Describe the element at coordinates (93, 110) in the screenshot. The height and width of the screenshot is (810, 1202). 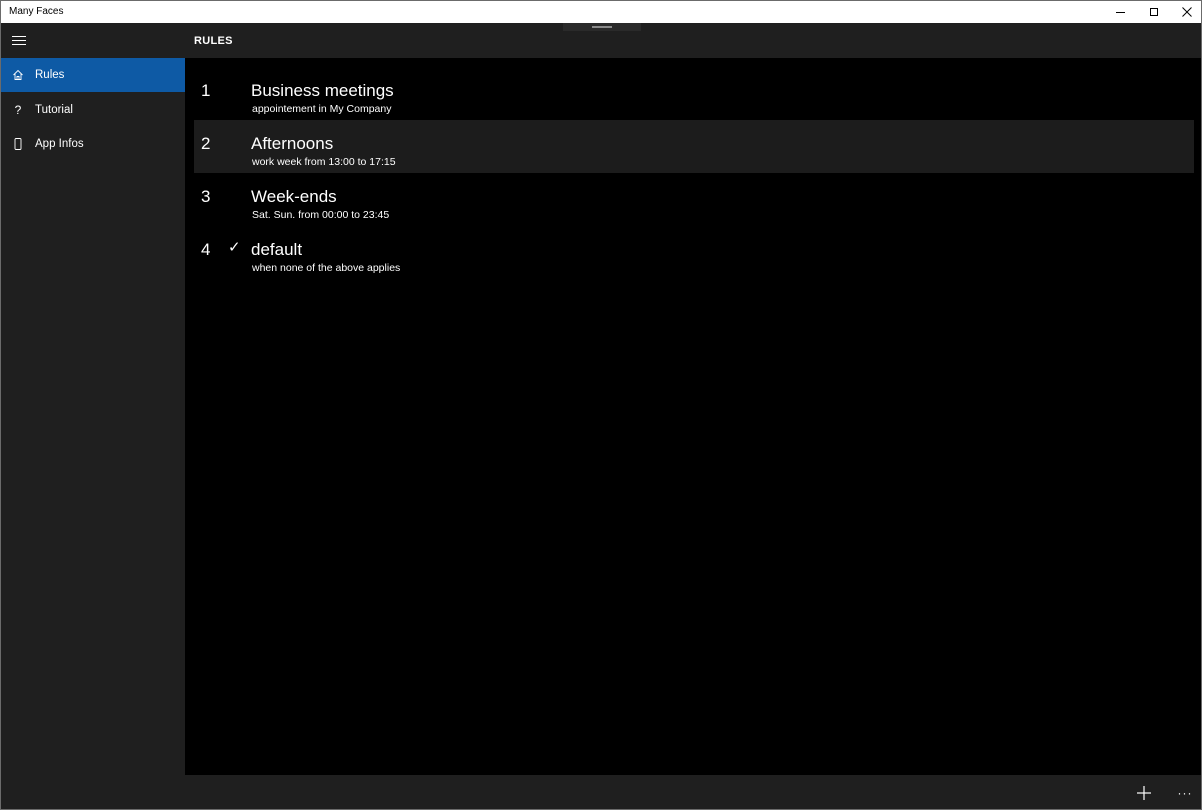
I see `sidebar-item-tutorial: ? Tutorial` at that location.